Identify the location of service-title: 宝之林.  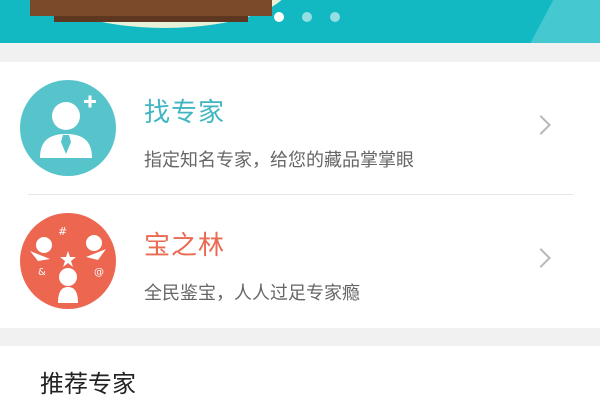
(185, 246).